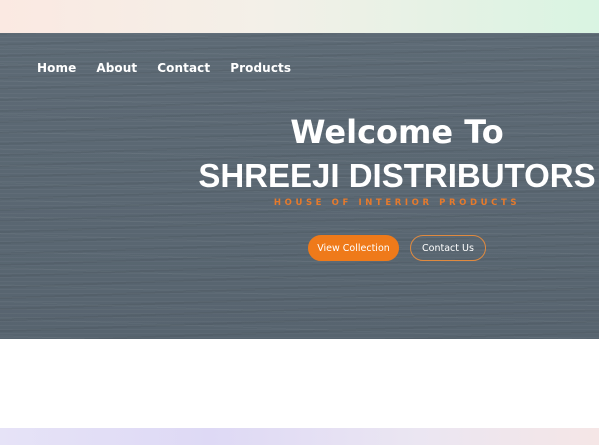 This screenshot has width=599, height=445. Describe the element at coordinates (353, 248) in the screenshot. I see `view-collection-button: View Collection` at that location.